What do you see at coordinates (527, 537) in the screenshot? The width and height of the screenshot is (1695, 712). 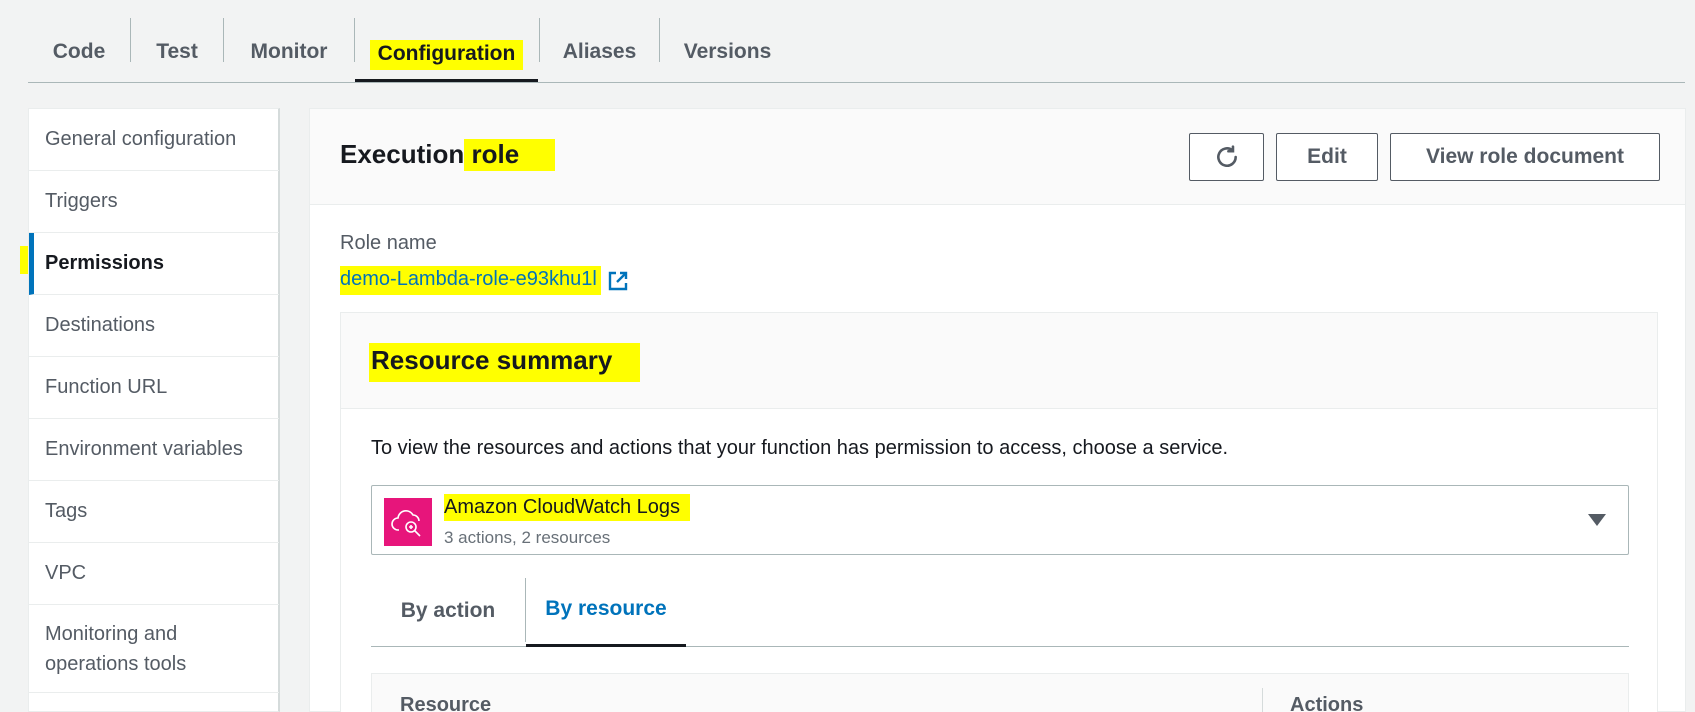 I see `service-summary: 3 actions, 2 resources` at bounding box center [527, 537].